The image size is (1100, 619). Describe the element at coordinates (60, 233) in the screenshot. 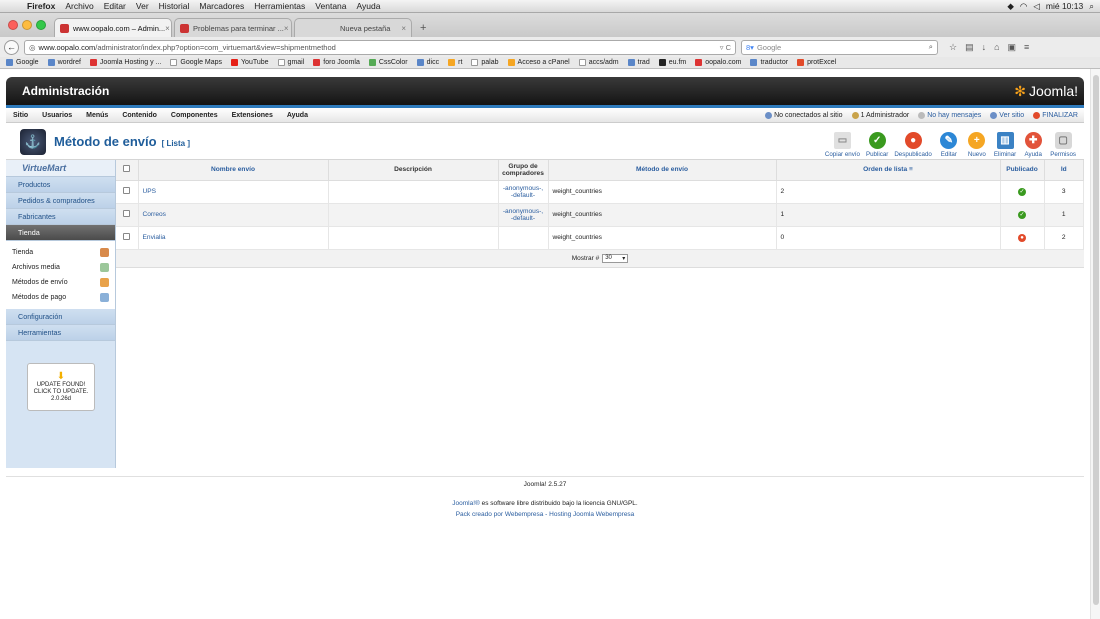

I see `sidebar-item-tienda: Tienda` at that location.